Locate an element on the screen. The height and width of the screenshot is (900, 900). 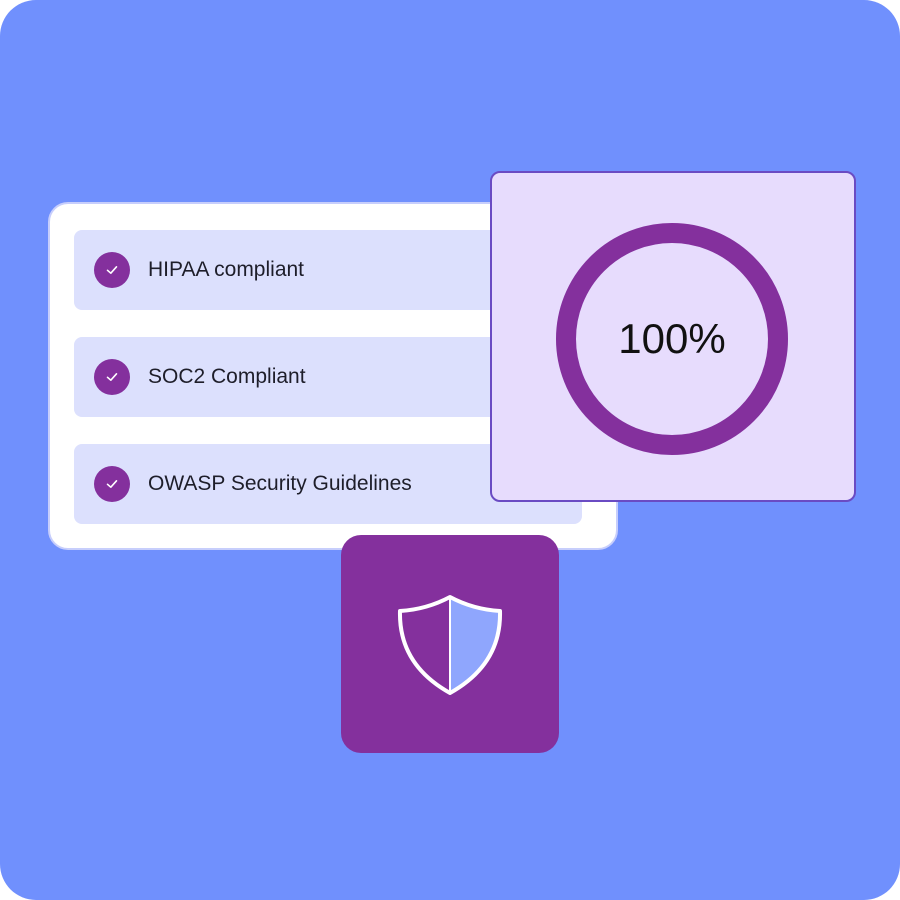
progress-card: 100% is located at coordinates (673, 336).